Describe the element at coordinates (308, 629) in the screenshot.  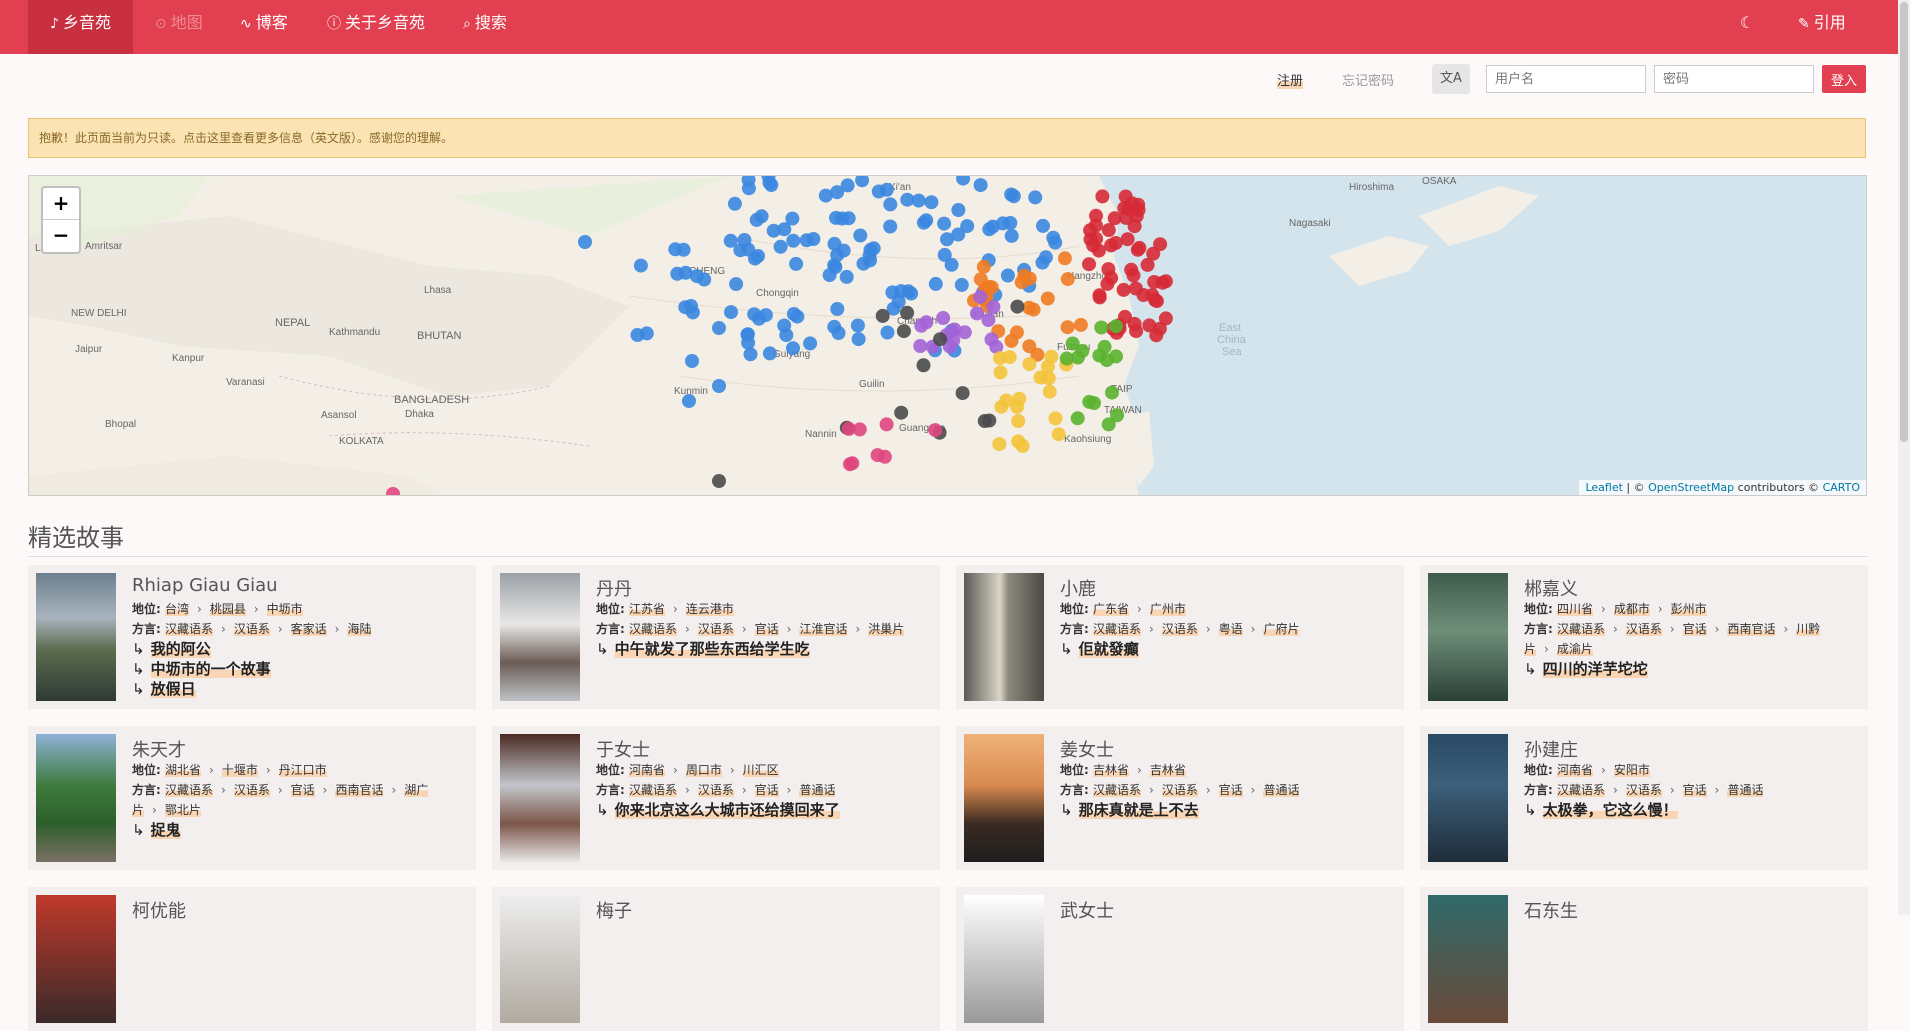
I see `dialect-link: 客家话` at that location.